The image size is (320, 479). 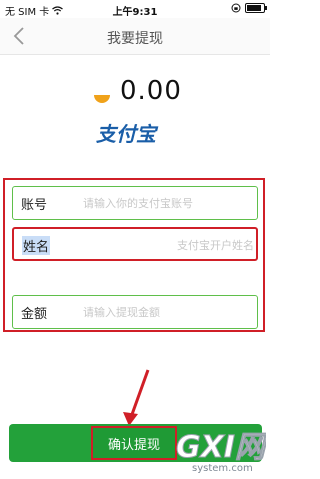 I want to click on alipay-logo: 支付宝, so click(x=126, y=134).